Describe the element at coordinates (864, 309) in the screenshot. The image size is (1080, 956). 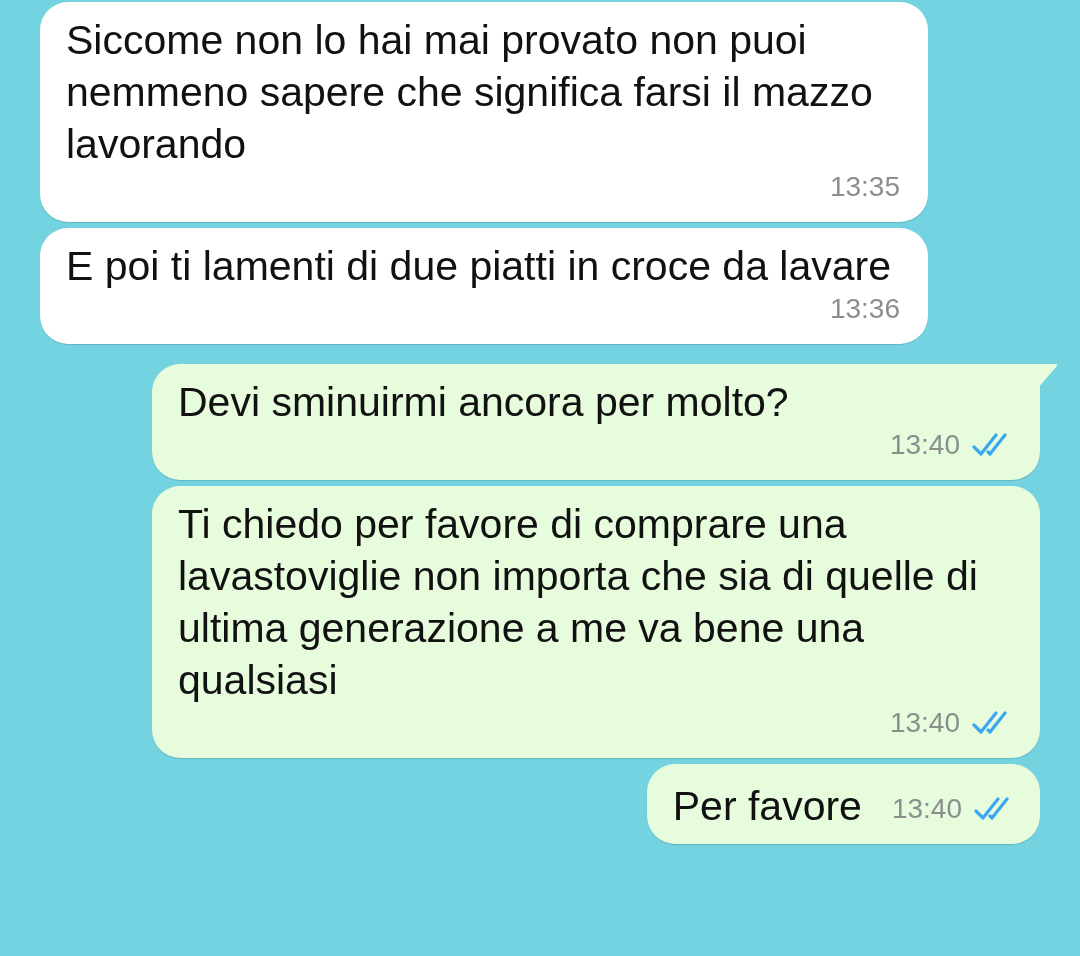
I see `message-time: 13:36` at that location.